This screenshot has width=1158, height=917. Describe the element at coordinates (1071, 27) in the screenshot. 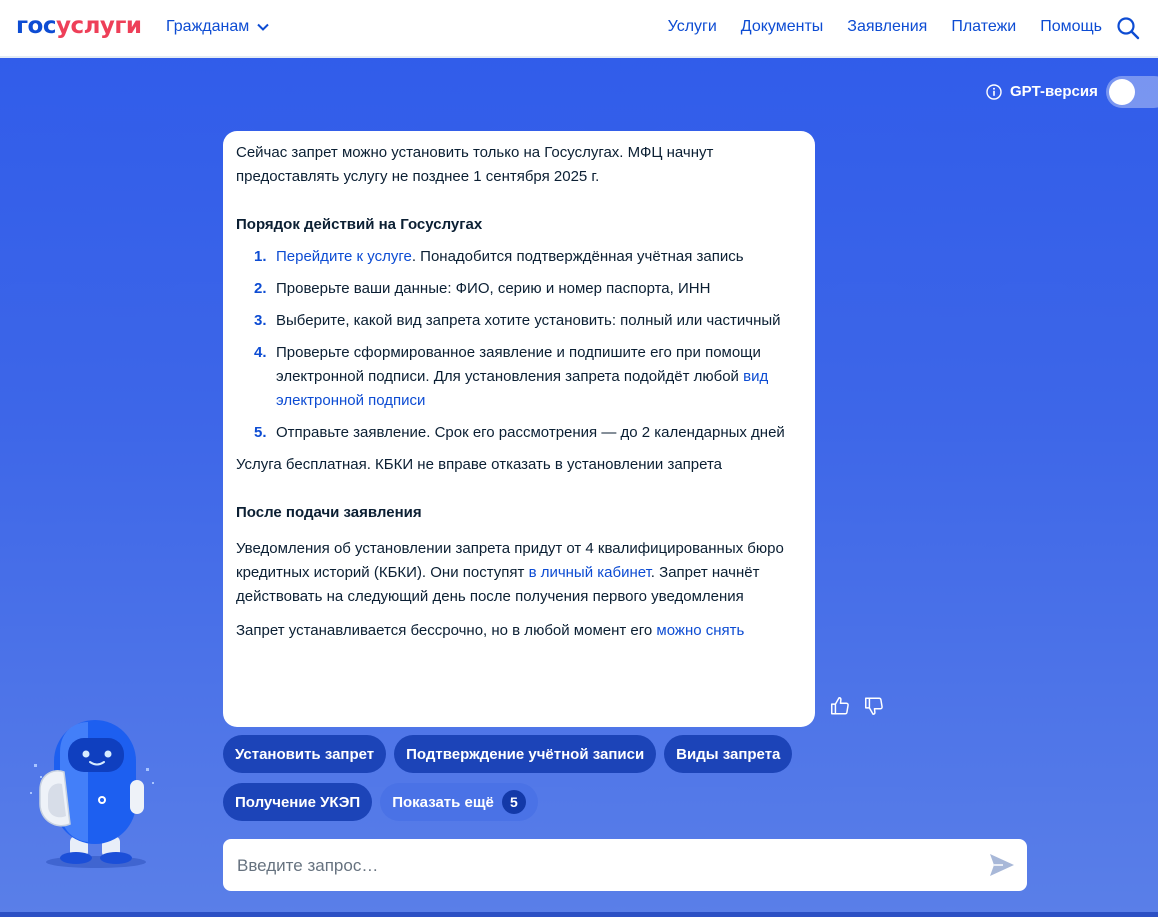

I see `nav-help: Помощь` at that location.